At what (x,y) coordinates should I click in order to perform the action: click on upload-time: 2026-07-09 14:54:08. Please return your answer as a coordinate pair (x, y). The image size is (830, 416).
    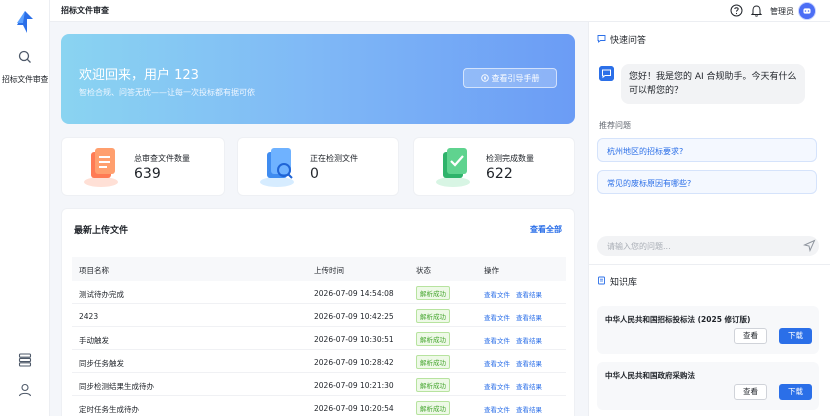
    Looking at the image, I should click on (354, 293).